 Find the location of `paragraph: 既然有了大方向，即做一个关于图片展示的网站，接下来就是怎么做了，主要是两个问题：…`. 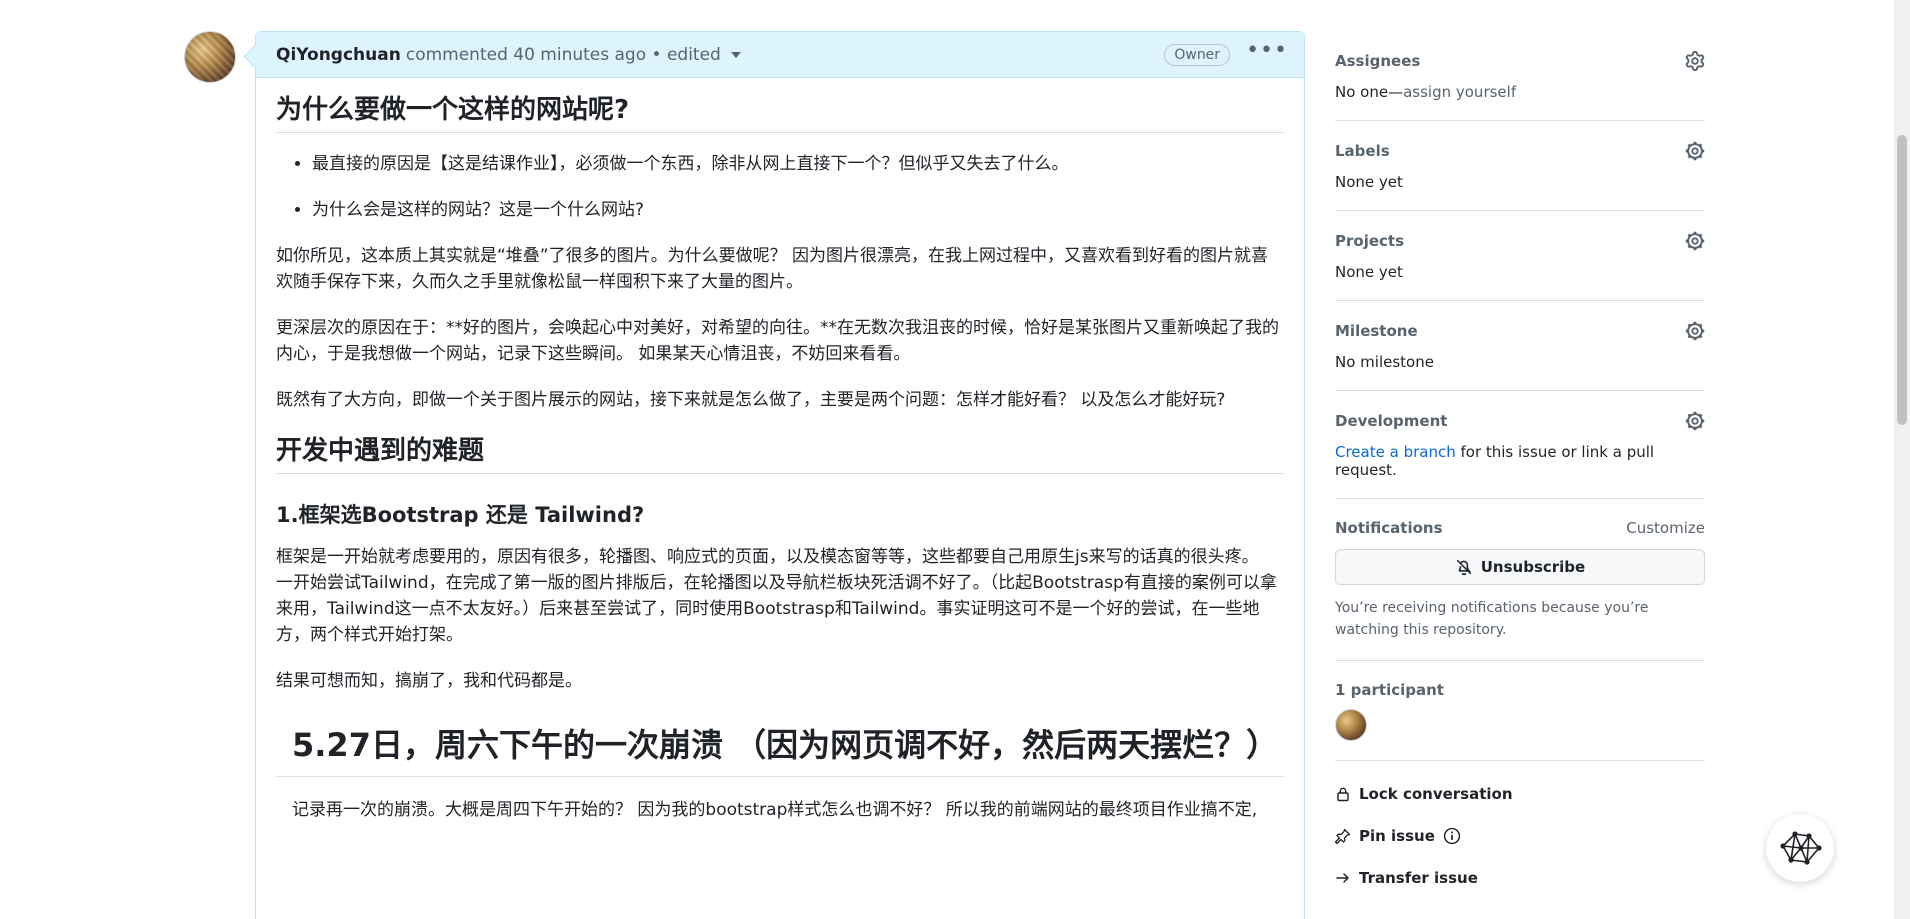

paragraph: 既然有了大方向，即做一个关于图片展示的网站，接下来就是怎么做了，主要是两个问题：… is located at coordinates (751, 400).